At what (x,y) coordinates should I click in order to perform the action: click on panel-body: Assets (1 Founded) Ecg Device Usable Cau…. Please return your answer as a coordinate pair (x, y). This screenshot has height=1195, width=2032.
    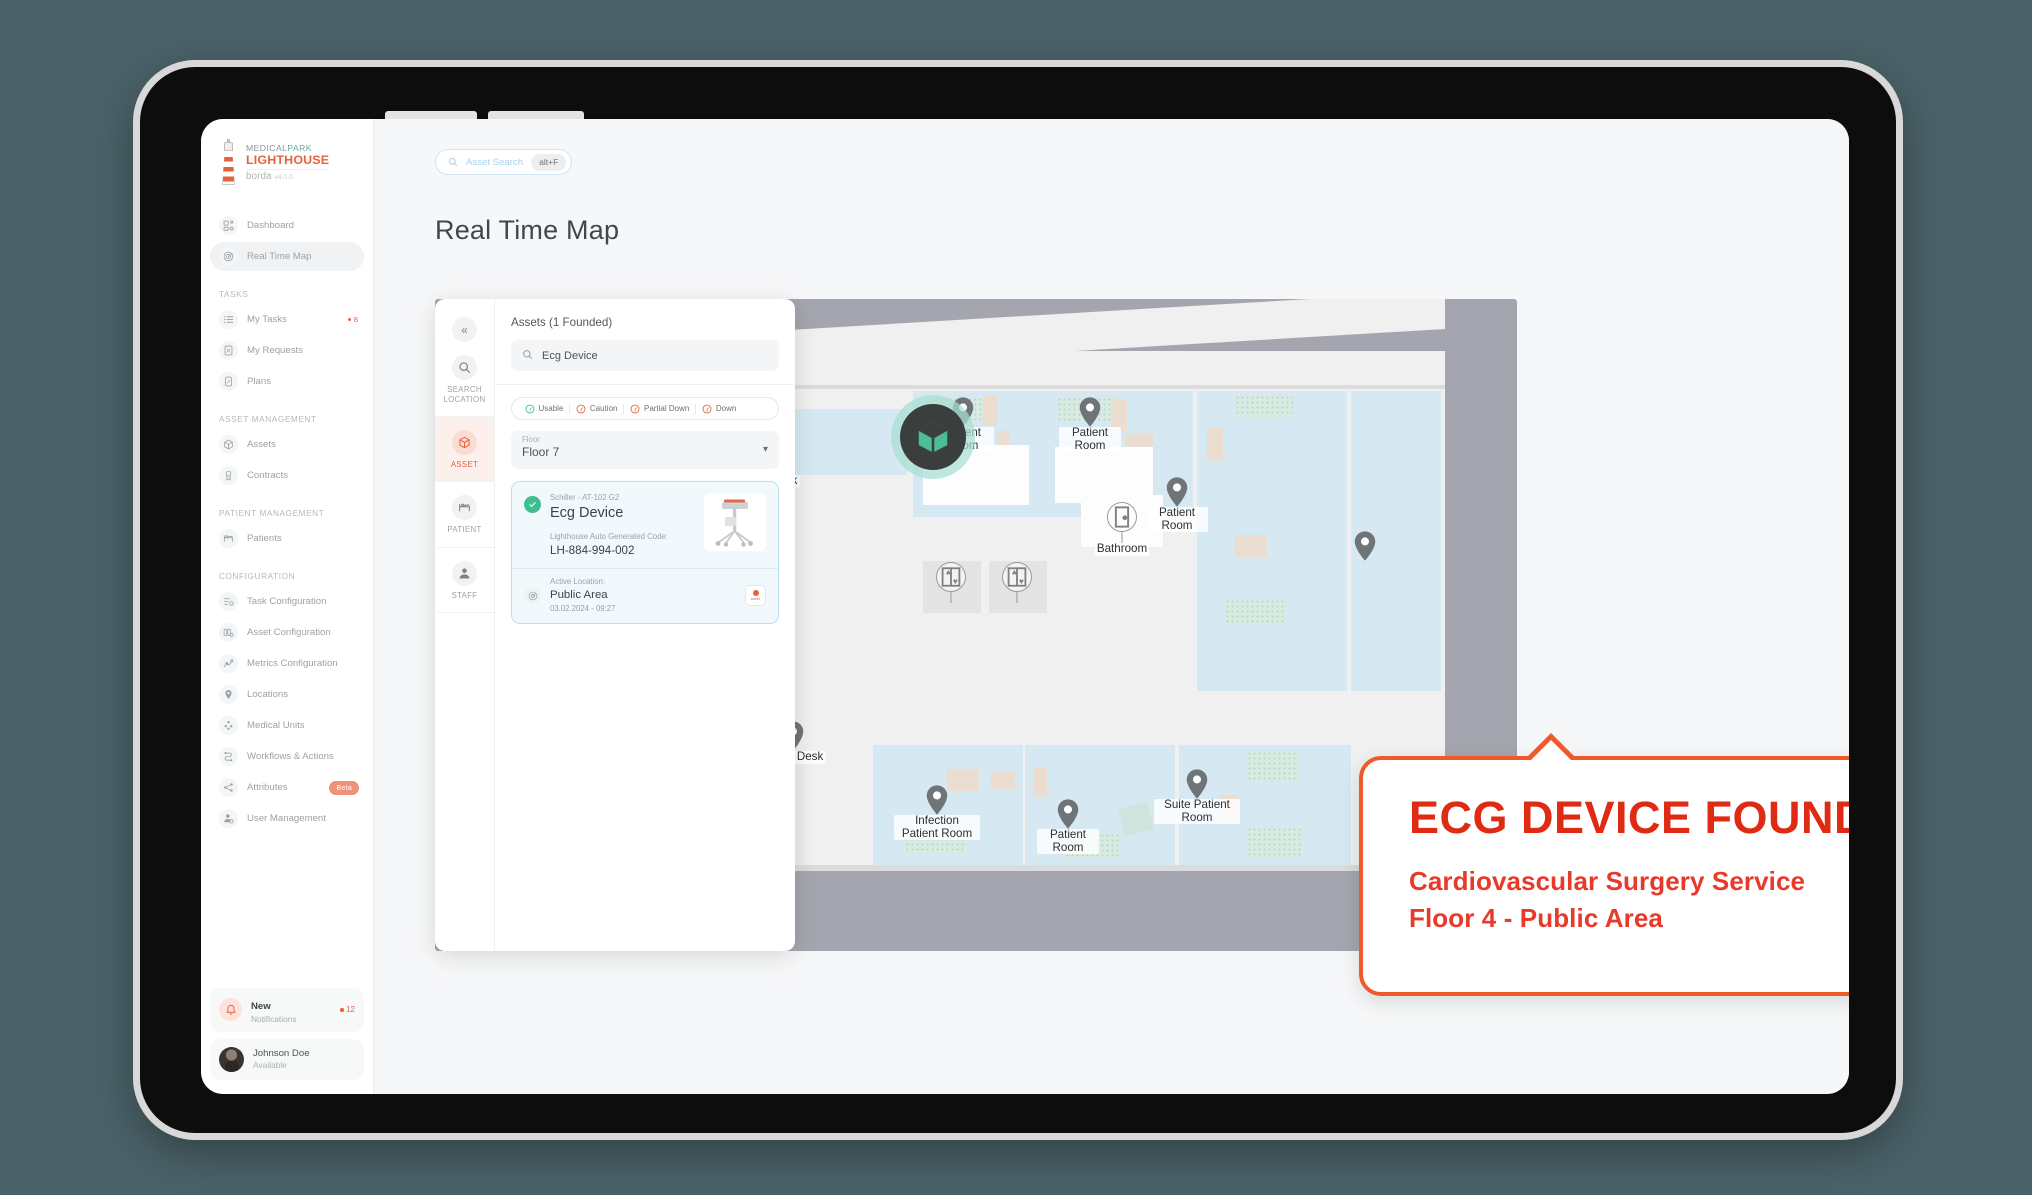
    Looking at the image, I should click on (645, 625).